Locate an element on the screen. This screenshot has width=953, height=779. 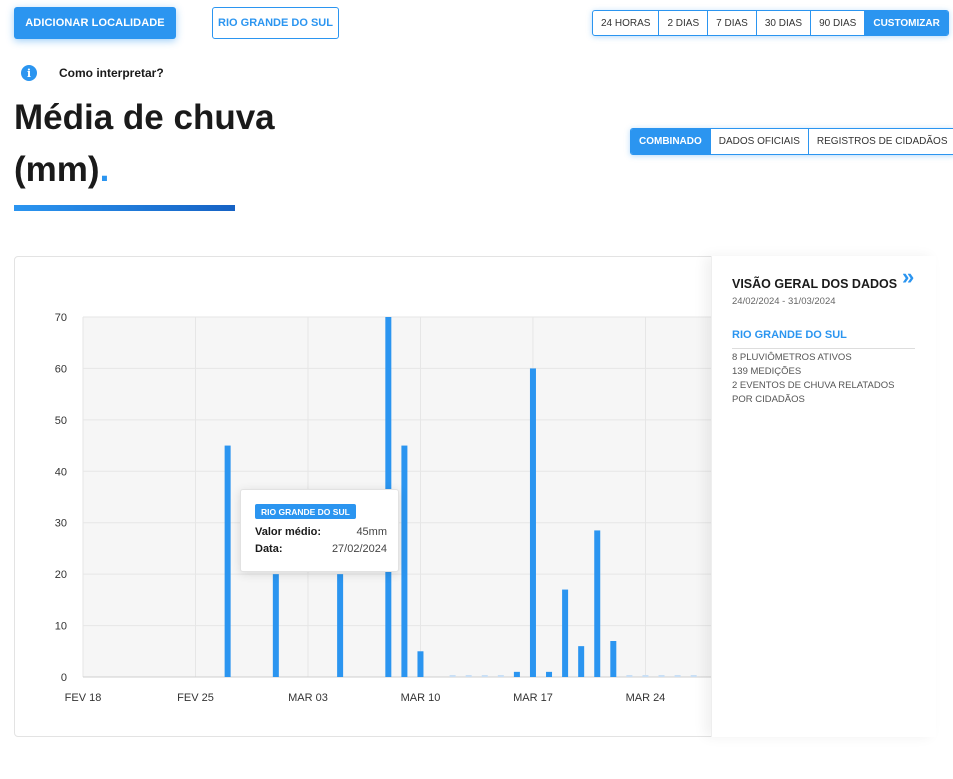
y-tick-label: 70 is located at coordinates (61, 318).